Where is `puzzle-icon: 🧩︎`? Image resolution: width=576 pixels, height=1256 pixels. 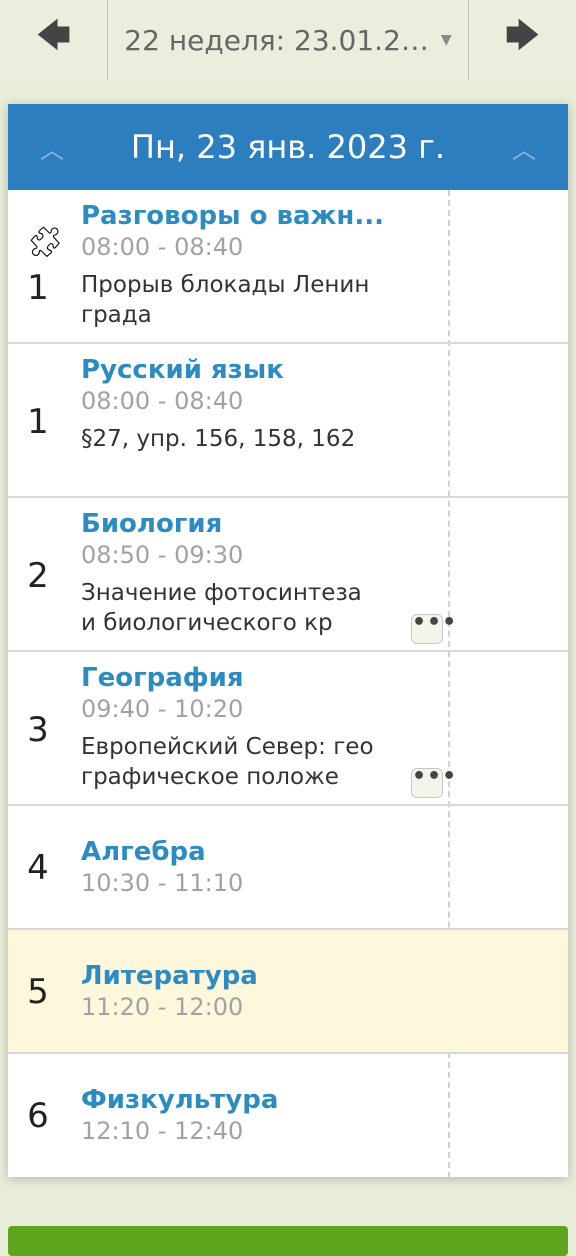 puzzle-icon: 🧩︎ is located at coordinates (45, 242).